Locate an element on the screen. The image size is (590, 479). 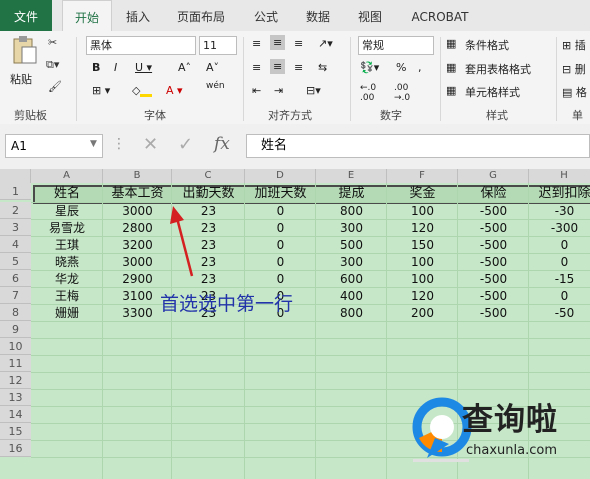
annotation-text: 首选选中第一行 is located at coordinates (227, 304).